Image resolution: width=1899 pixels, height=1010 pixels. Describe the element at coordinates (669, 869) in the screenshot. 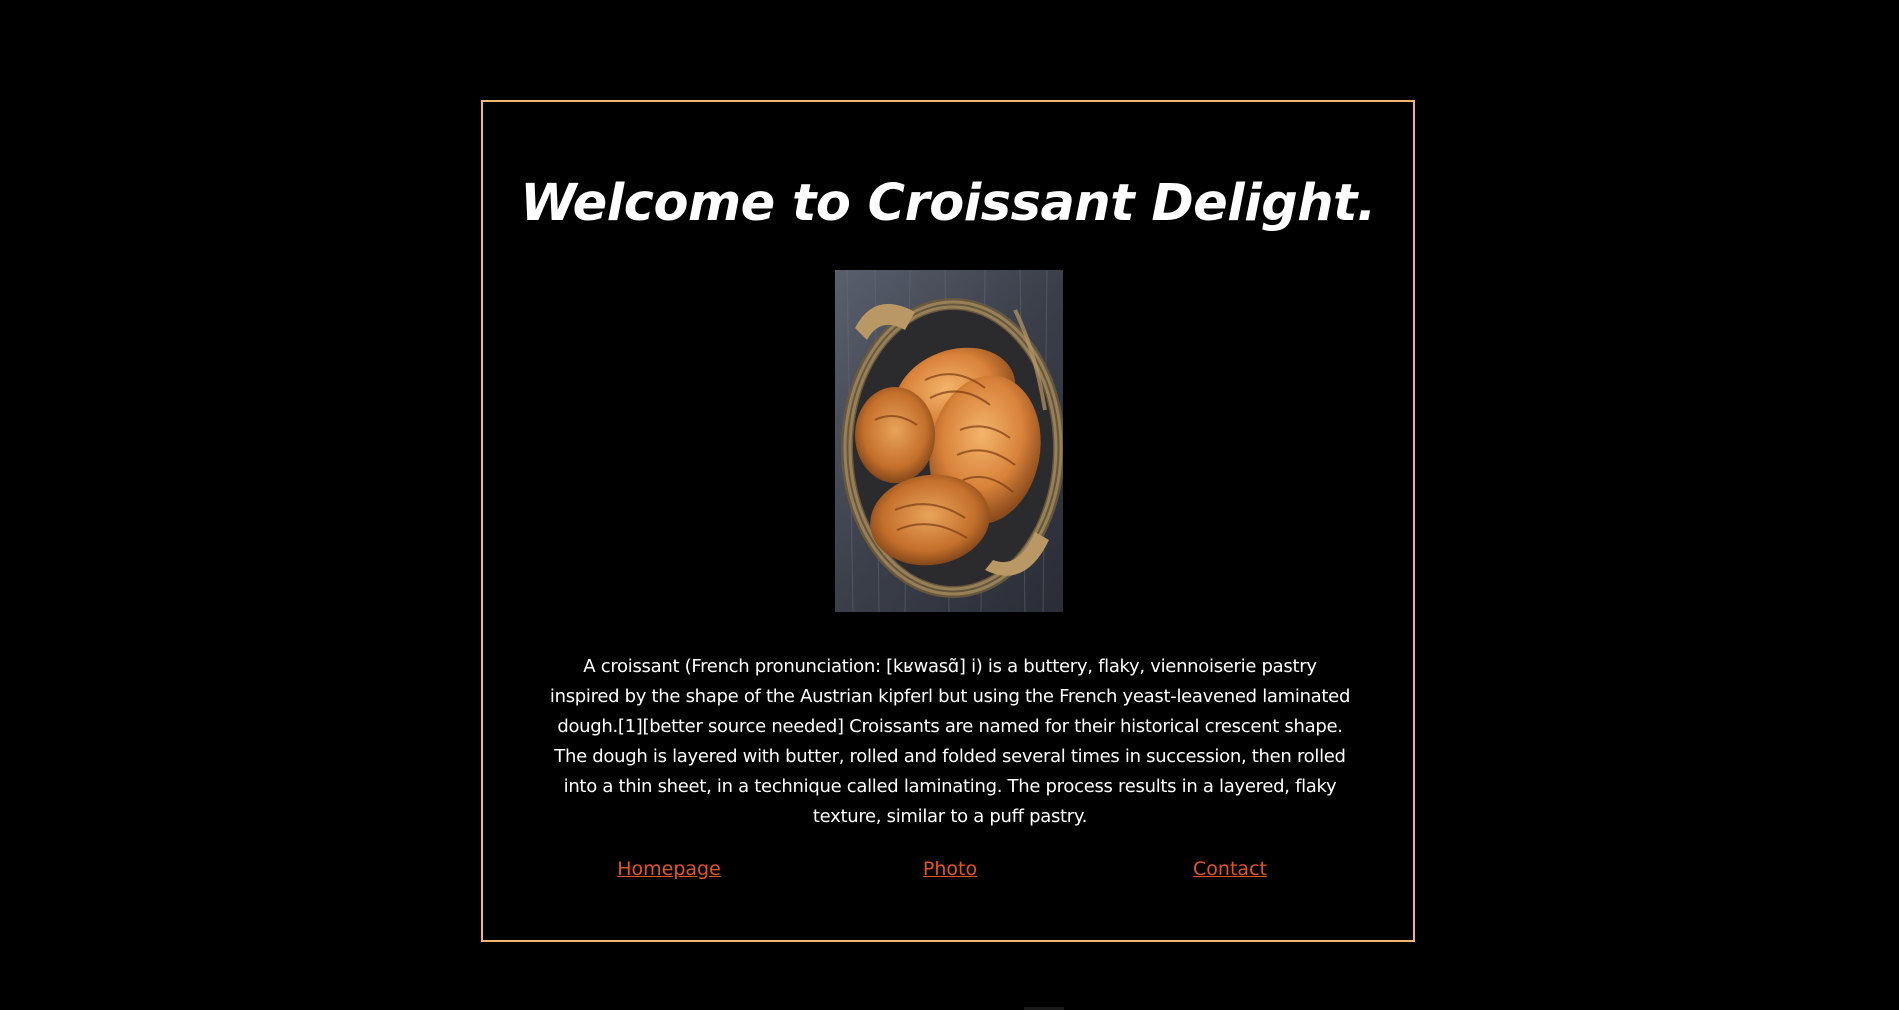

I see `nav-link-homepage: Homepage` at that location.